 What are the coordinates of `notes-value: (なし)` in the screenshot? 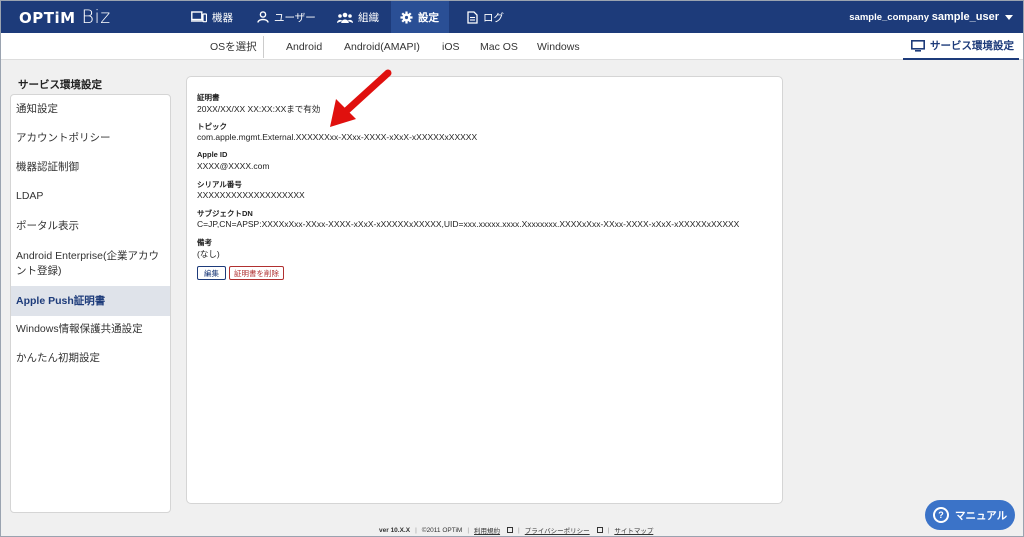 It's located at (208, 254).